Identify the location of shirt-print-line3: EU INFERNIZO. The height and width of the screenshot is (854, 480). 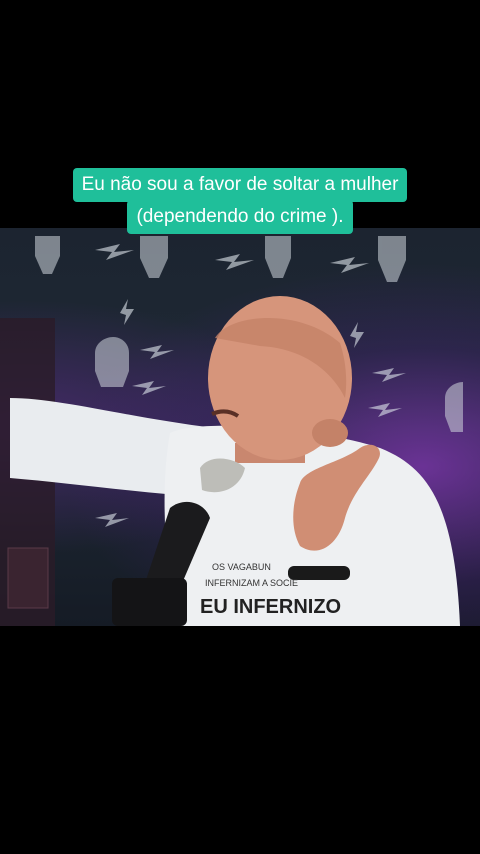
(270, 607).